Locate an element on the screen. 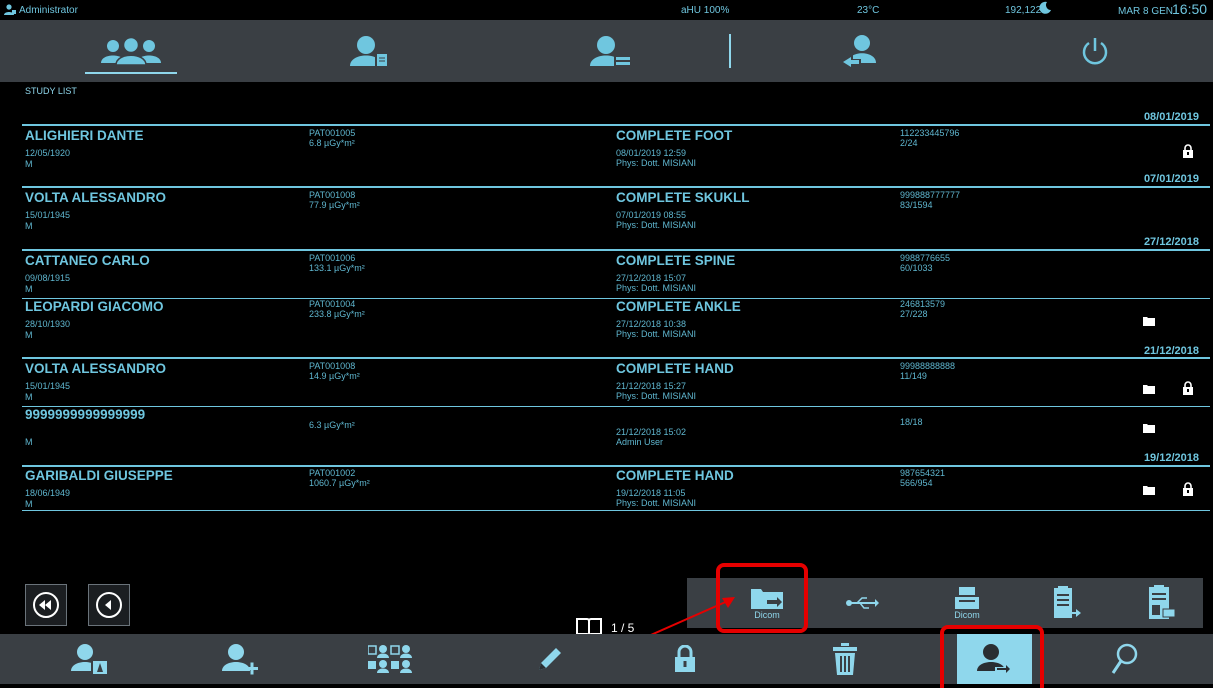 The image size is (1213, 688). edit-button is located at coordinates (550, 659).